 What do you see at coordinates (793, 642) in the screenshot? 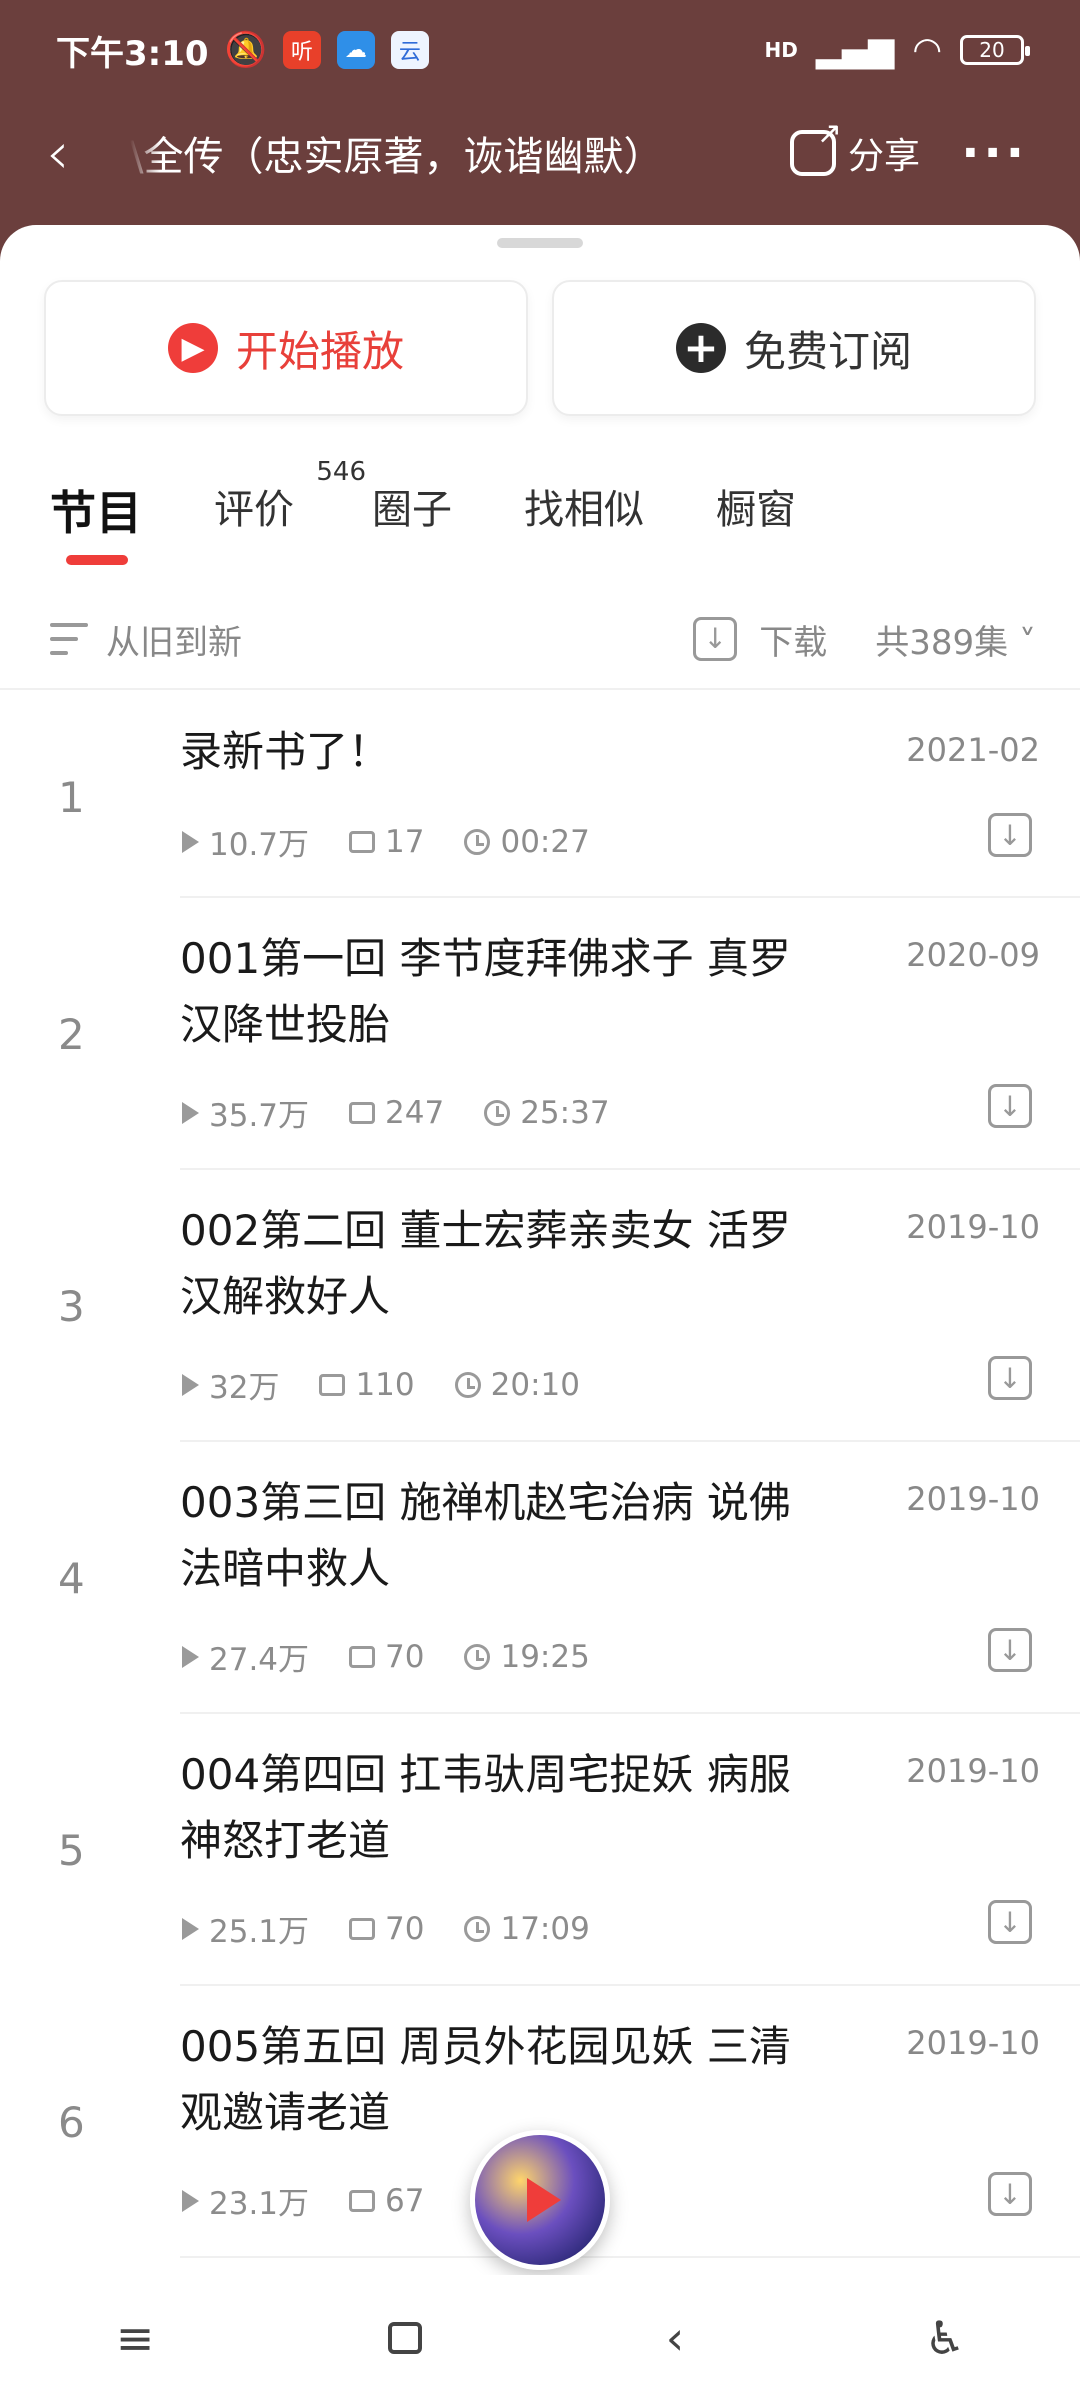
I see `download-label: 下载` at bounding box center [793, 642].